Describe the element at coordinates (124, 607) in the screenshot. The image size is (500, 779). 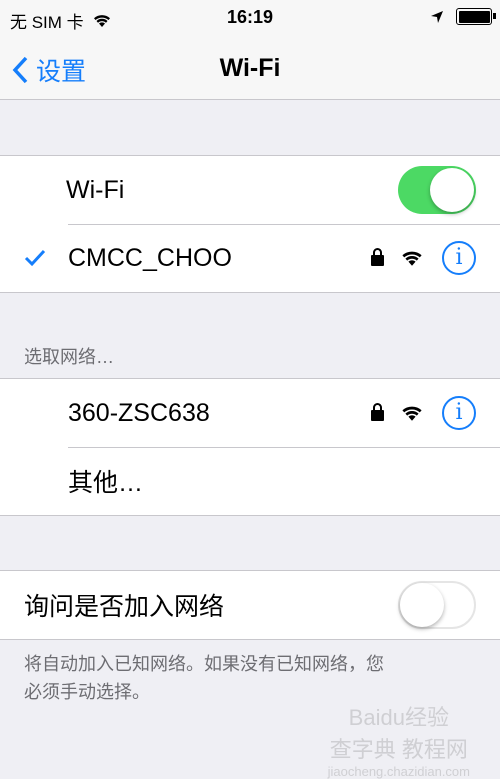
I see `ask-join-label: 询问是否加入网络` at that location.